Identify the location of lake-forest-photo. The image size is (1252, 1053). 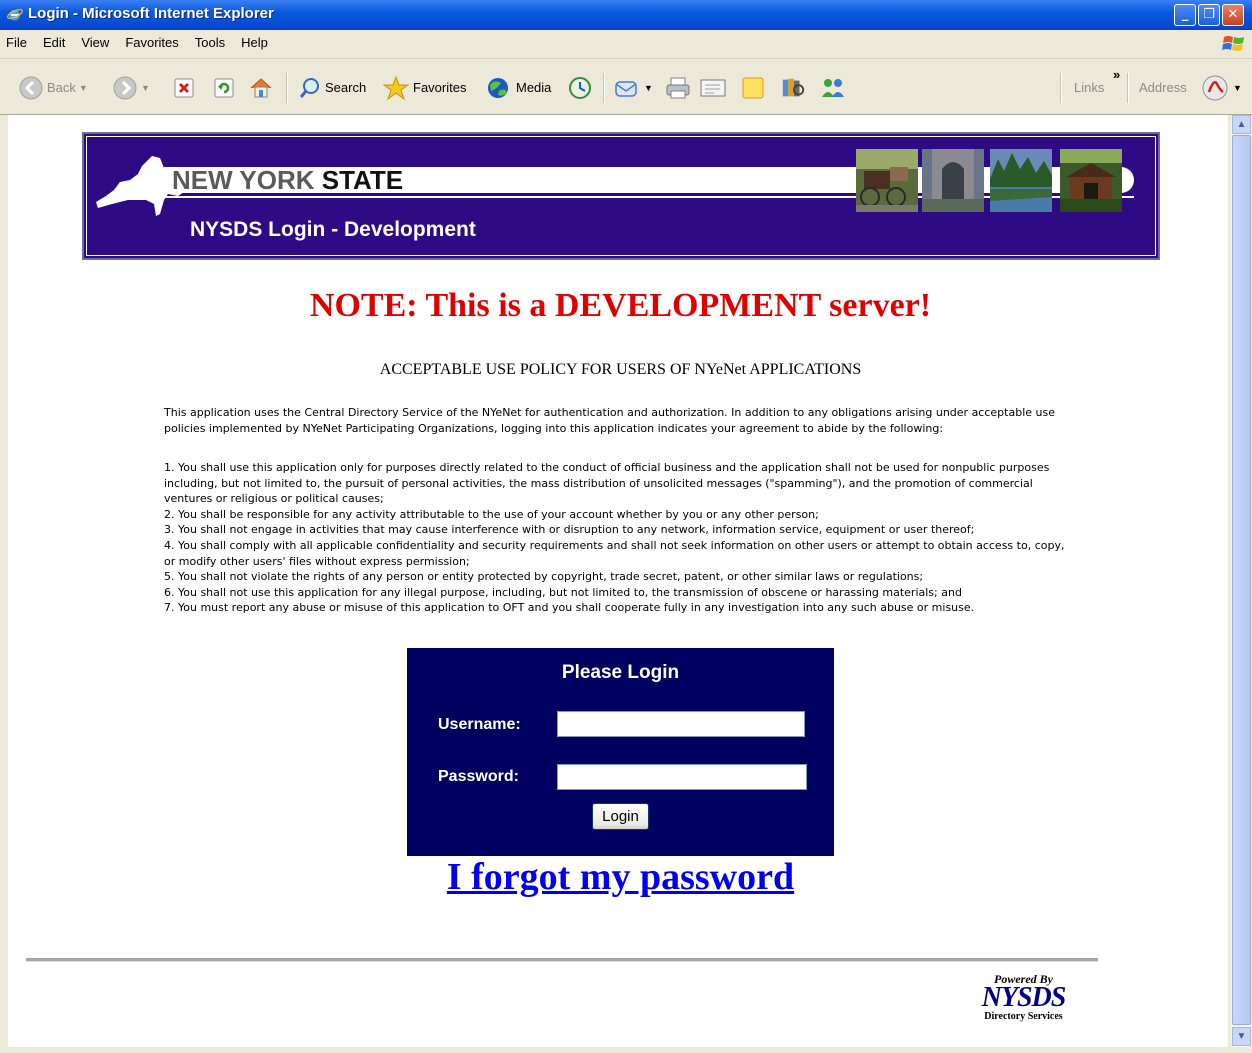
(1021, 180).